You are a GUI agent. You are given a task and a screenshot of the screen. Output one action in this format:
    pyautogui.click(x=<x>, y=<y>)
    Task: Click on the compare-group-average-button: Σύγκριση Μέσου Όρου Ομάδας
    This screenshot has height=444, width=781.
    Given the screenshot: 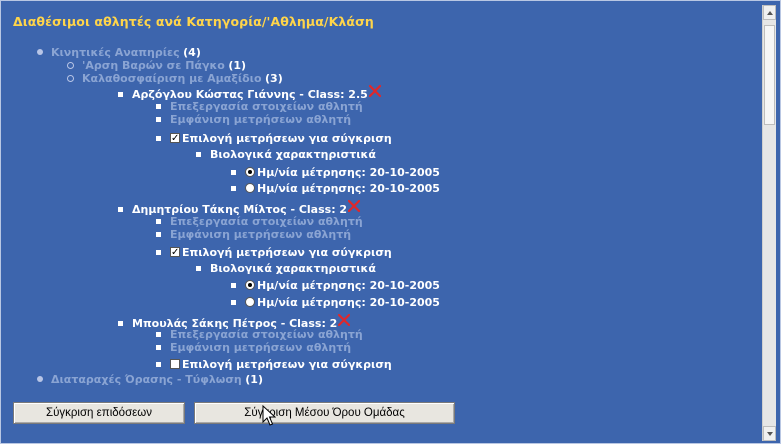 What is the action you would take?
    pyautogui.click(x=324, y=413)
    